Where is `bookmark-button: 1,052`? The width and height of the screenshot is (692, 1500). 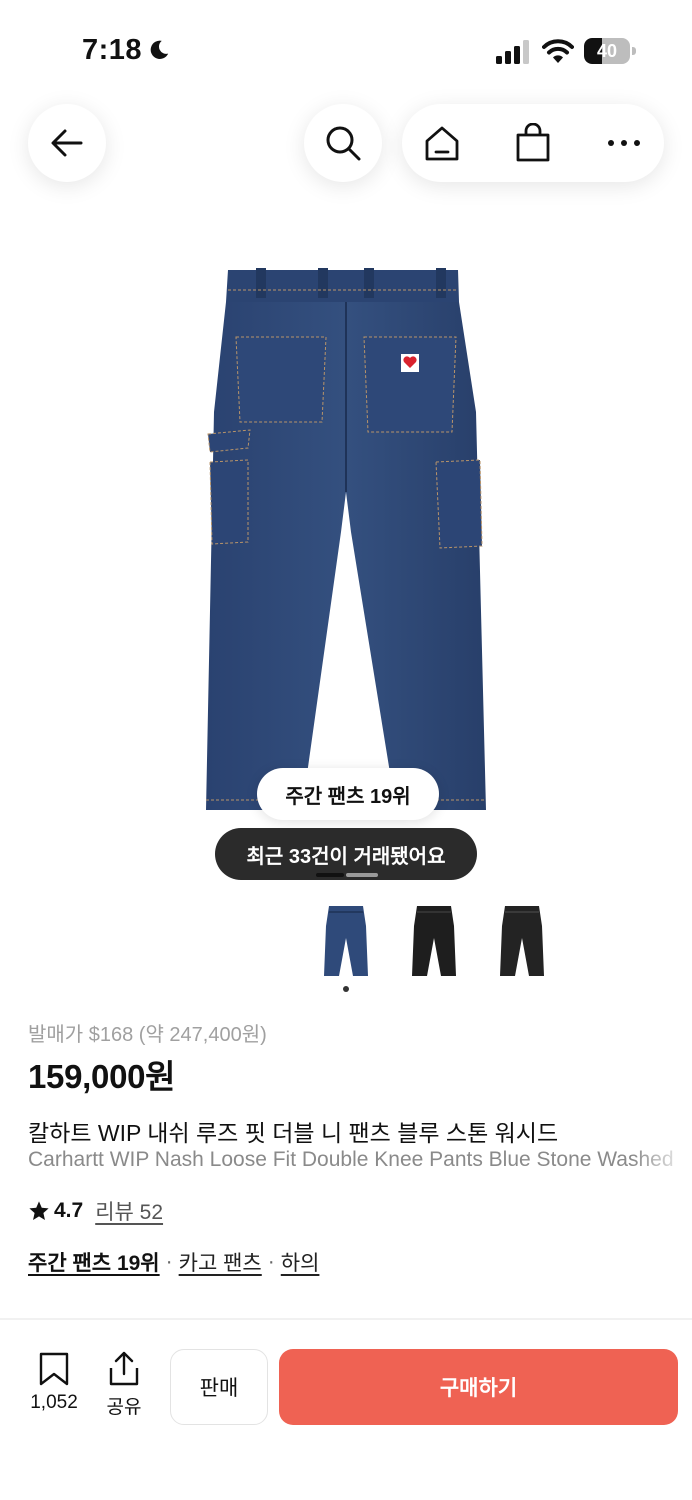 bookmark-button: 1,052 is located at coordinates (54, 1385).